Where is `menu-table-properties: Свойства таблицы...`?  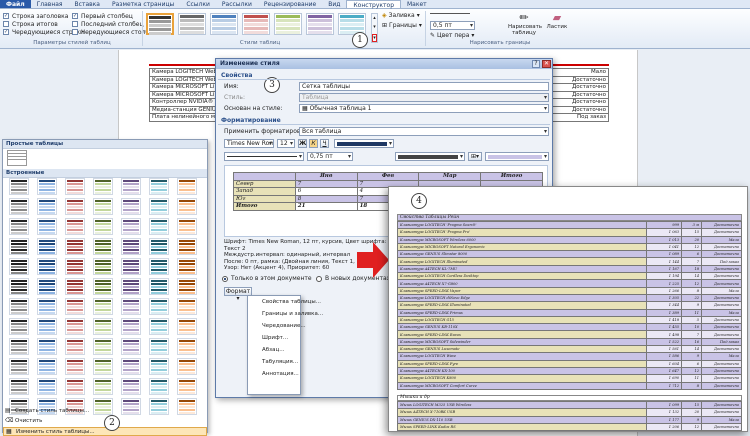
menu-table-properties: Свойства таблицы... is located at coordinates (284, 302).